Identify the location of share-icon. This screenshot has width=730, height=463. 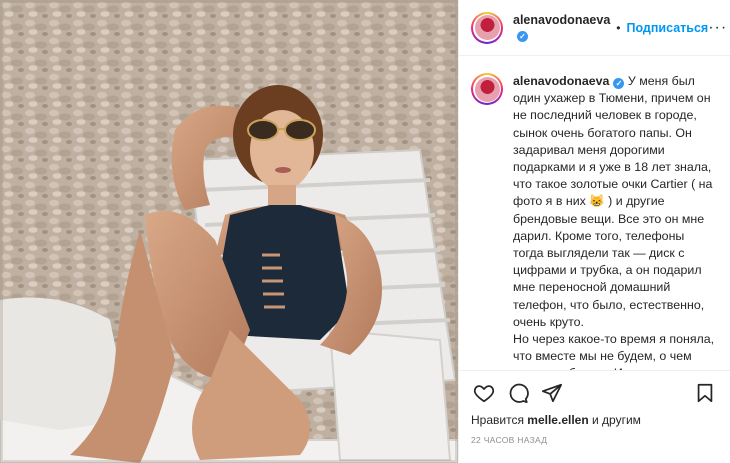
(552, 393).